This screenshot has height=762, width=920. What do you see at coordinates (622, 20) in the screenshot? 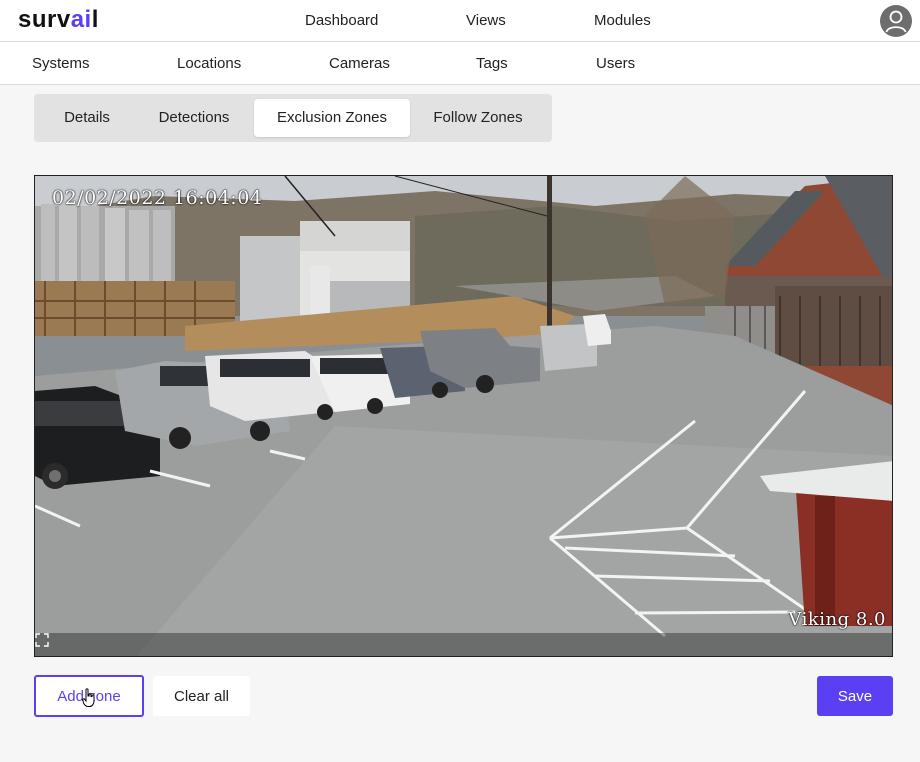
I see `nav-modules: Modules` at bounding box center [622, 20].